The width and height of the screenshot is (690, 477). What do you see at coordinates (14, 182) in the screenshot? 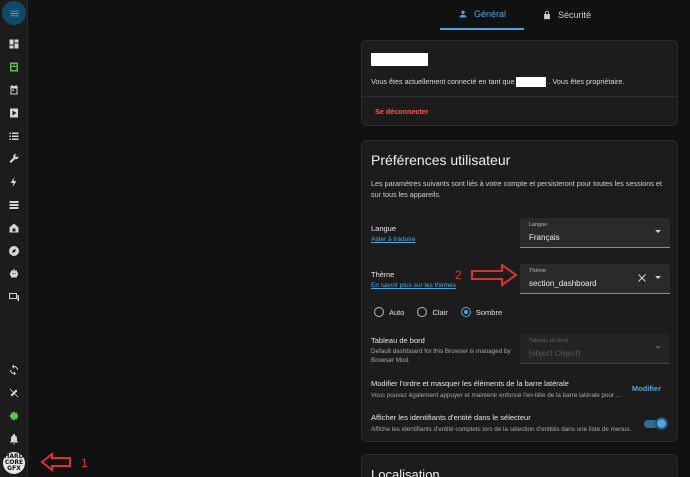
I see `lightning-icon` at bounding box center [14, 182].